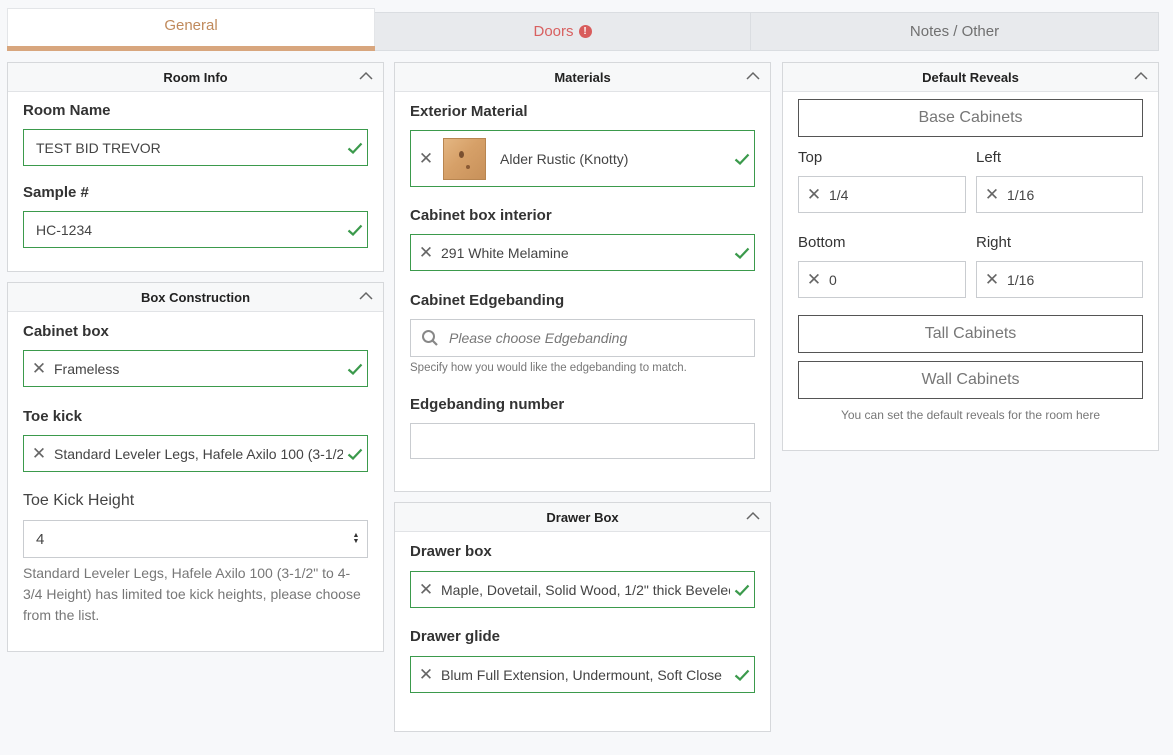 This screenshot has height=755, width=1173. I want to click on tab-doors-label: Doors, so click(553, 31).